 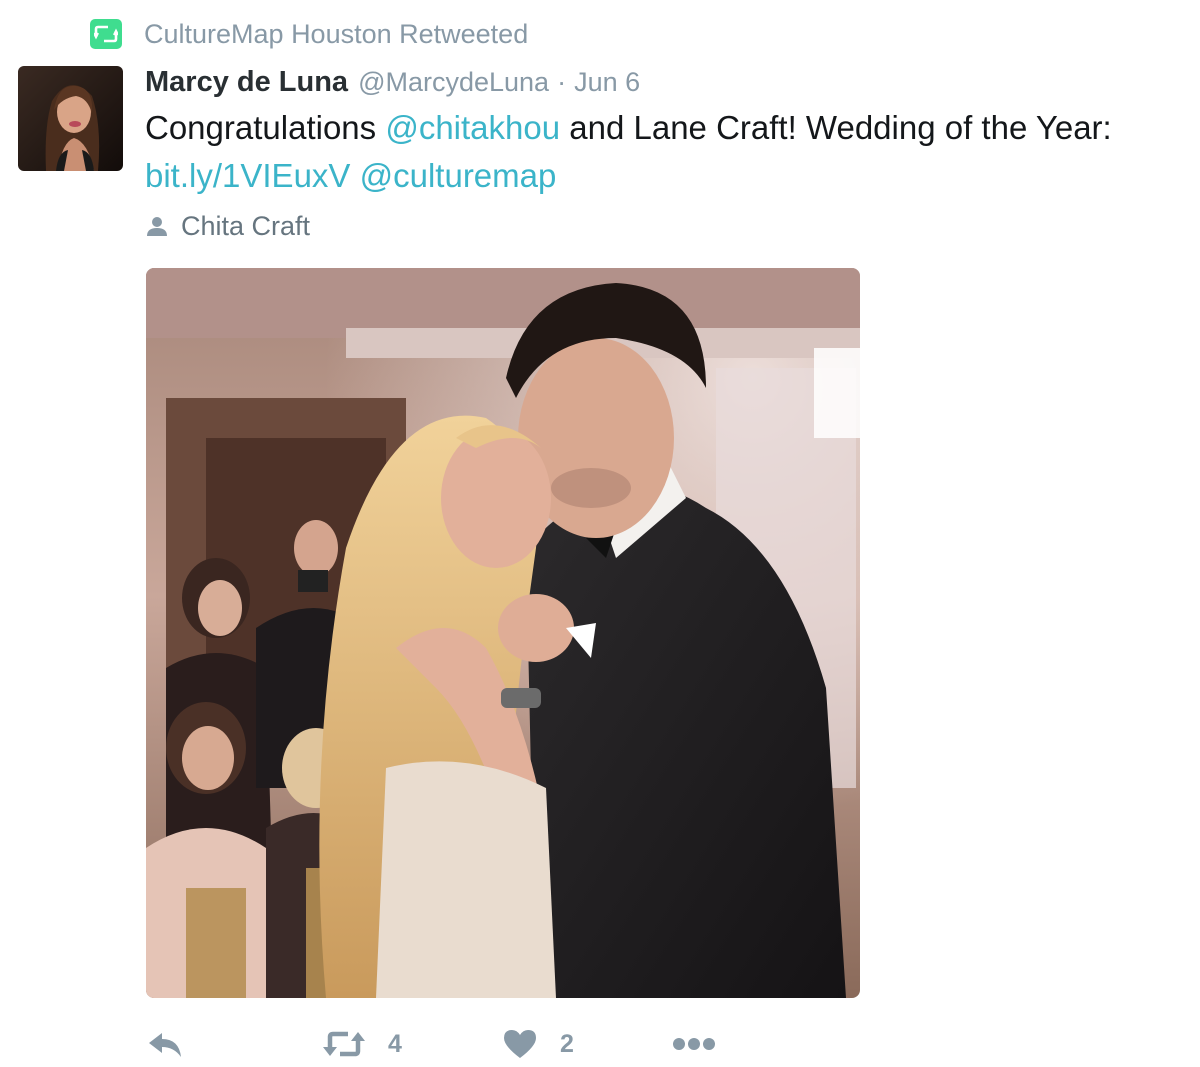 I want to click on author-fullname: Marcy de Luna, so click(x=246, y=82).